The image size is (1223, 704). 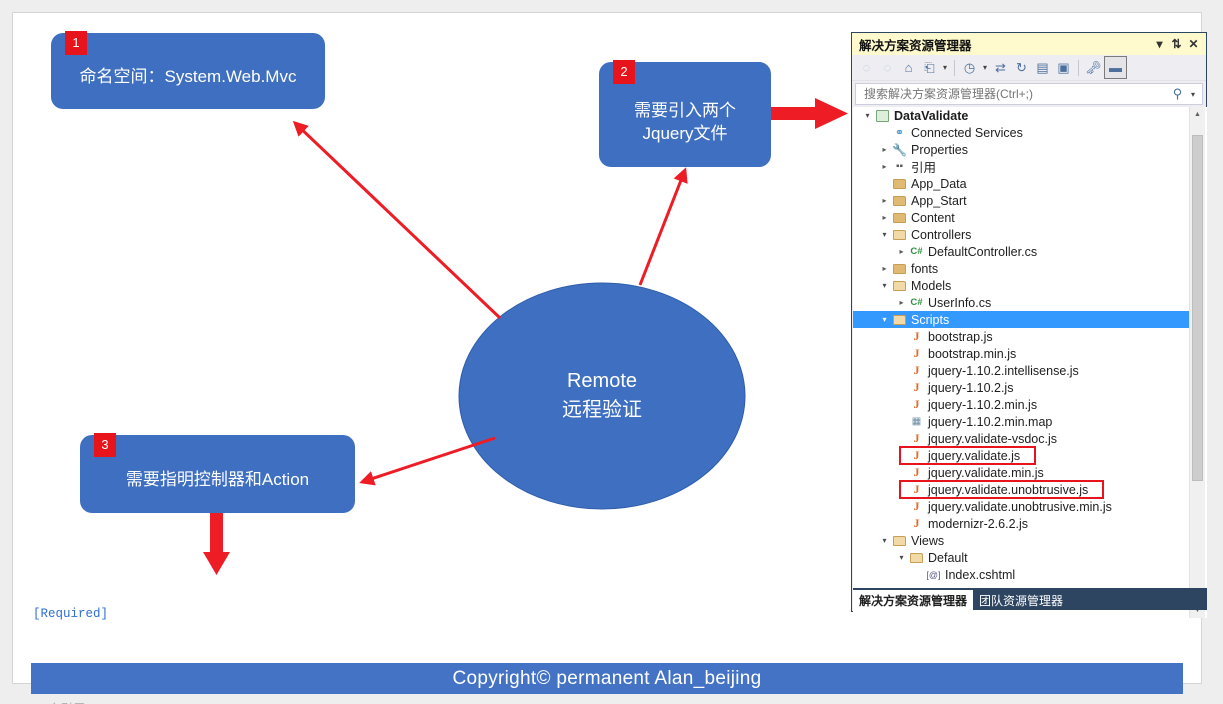 I want to click on tree-item-modernizr-2-6-2-js: Jmodernizr-2.6.2.js, so click(x=1022, y=523).